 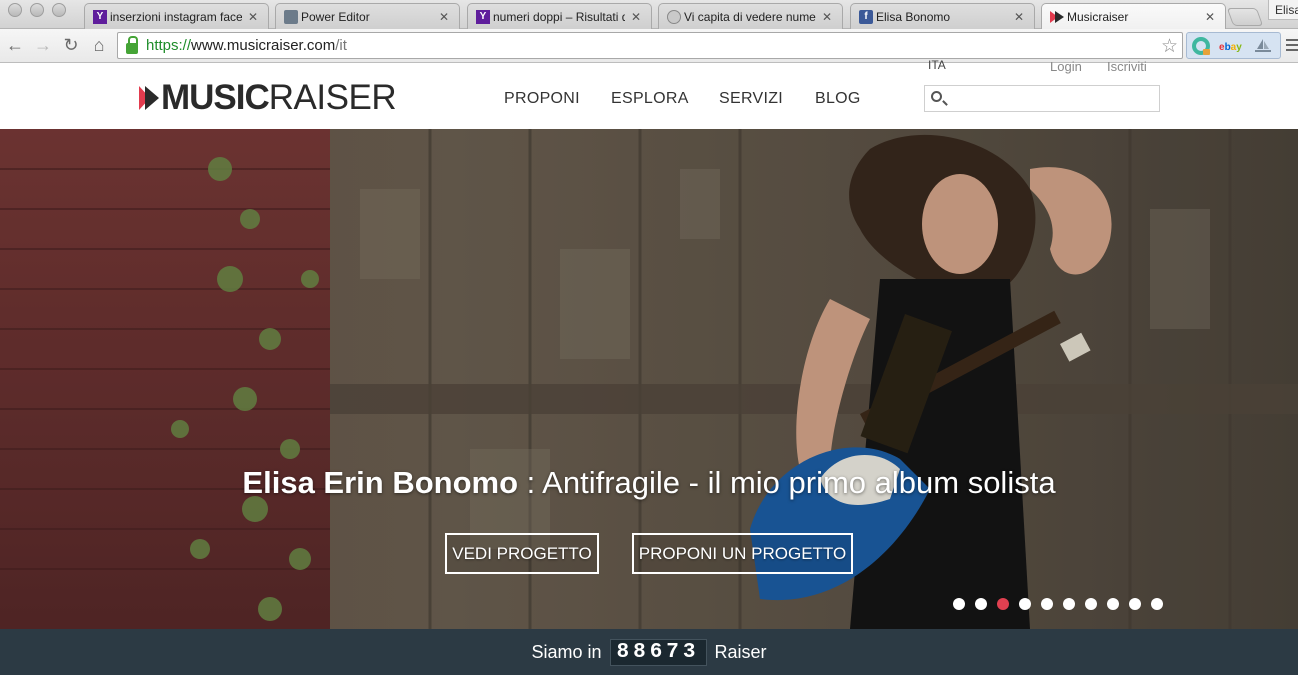 What do you see at coordinates (380, 482) in the screenshot?
I see `artist-name: Elisa Erin Bonomo` at bounding box center [380, 482].